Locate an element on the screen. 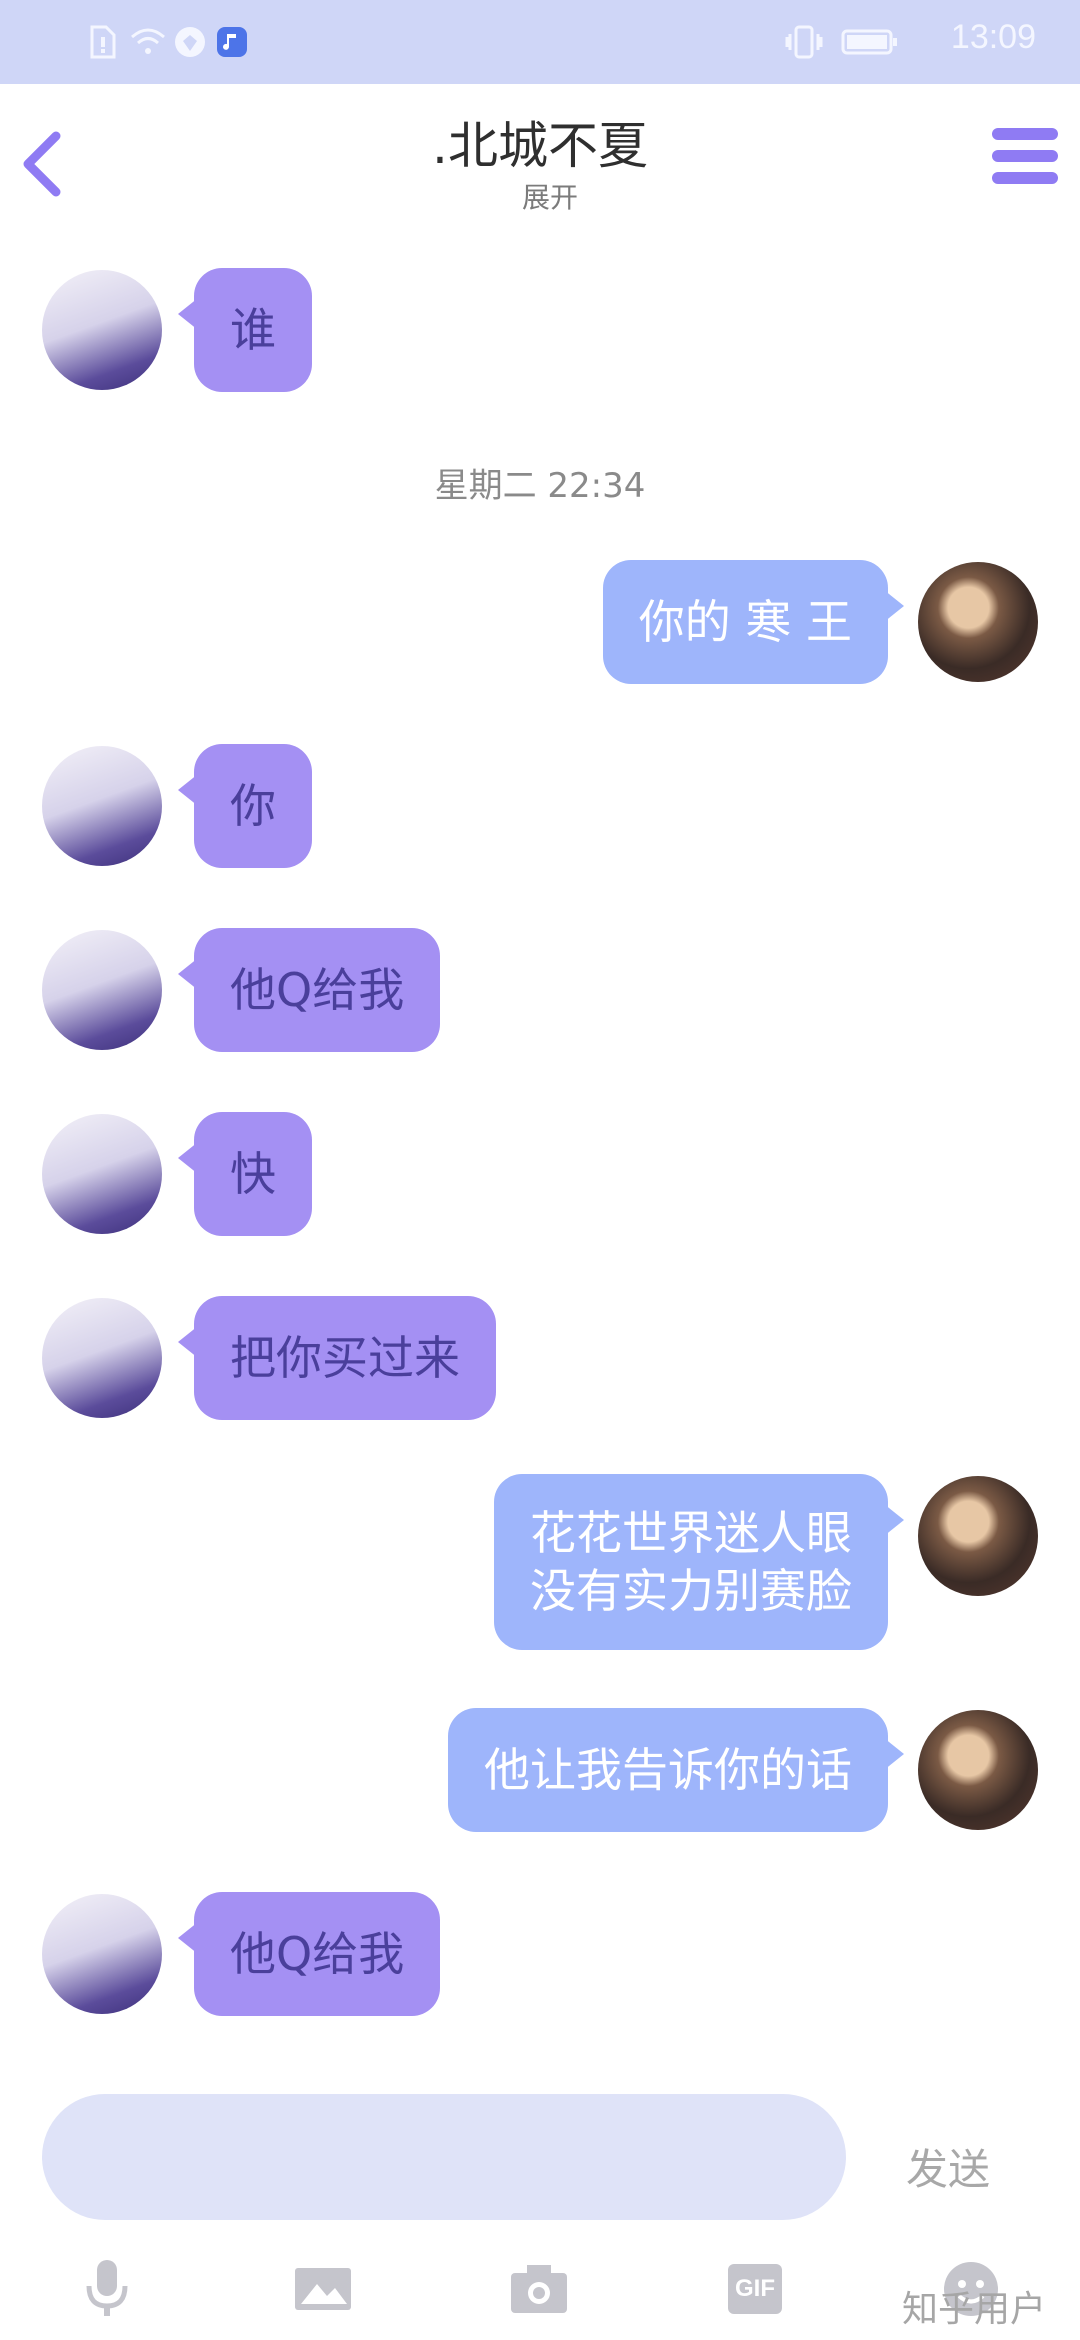 The height and width of the screenshot is (2340, 1080). chat-header: .北城不夏 展开 is located at coordinates (540, 159).